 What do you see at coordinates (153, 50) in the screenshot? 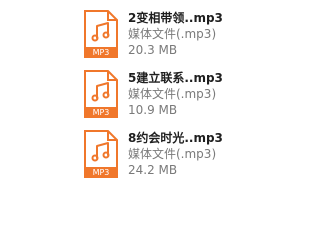
I see `file-size: 20.3 MB` at bounding box center [153, 50].